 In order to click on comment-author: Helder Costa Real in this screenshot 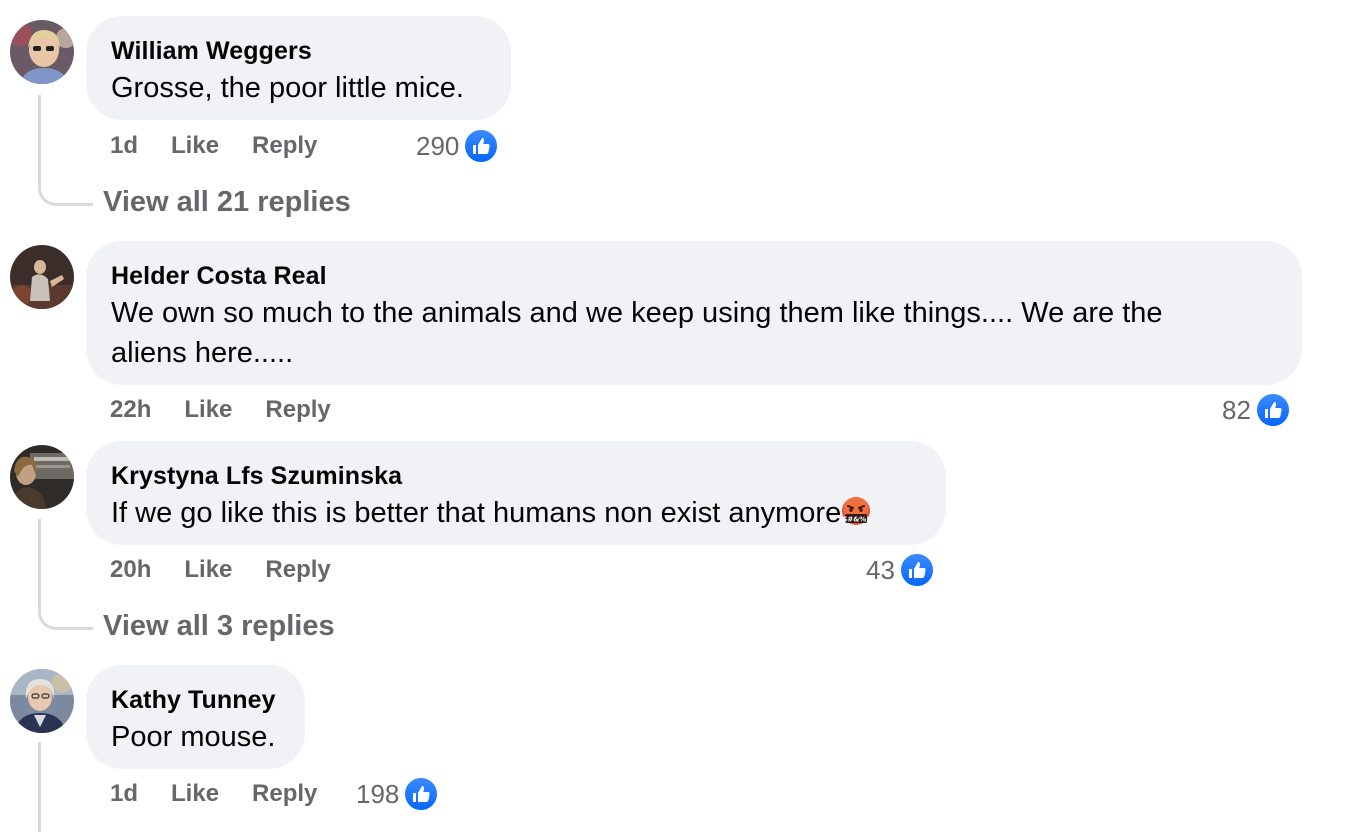, I will do `click(694, 276)`.